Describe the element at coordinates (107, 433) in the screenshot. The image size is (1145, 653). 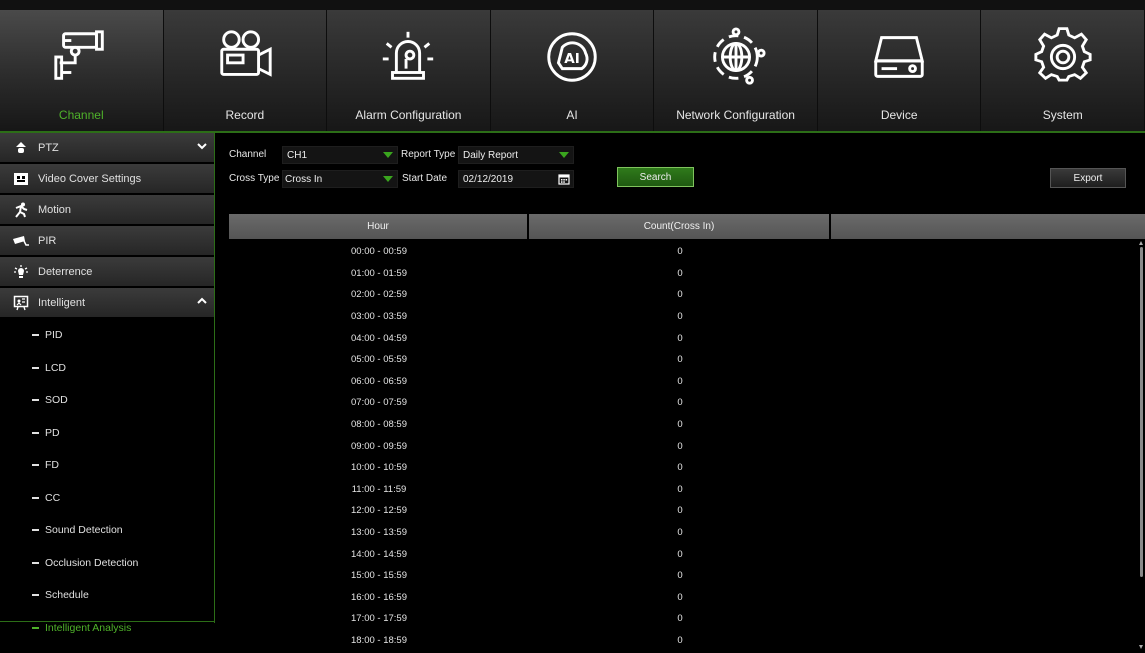
I see `sidebar-subitem-pd: PD` at that location.